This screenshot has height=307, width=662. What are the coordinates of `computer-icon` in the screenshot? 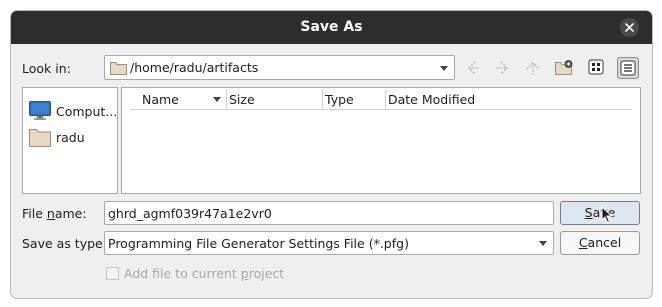 It's located at (40, 110).